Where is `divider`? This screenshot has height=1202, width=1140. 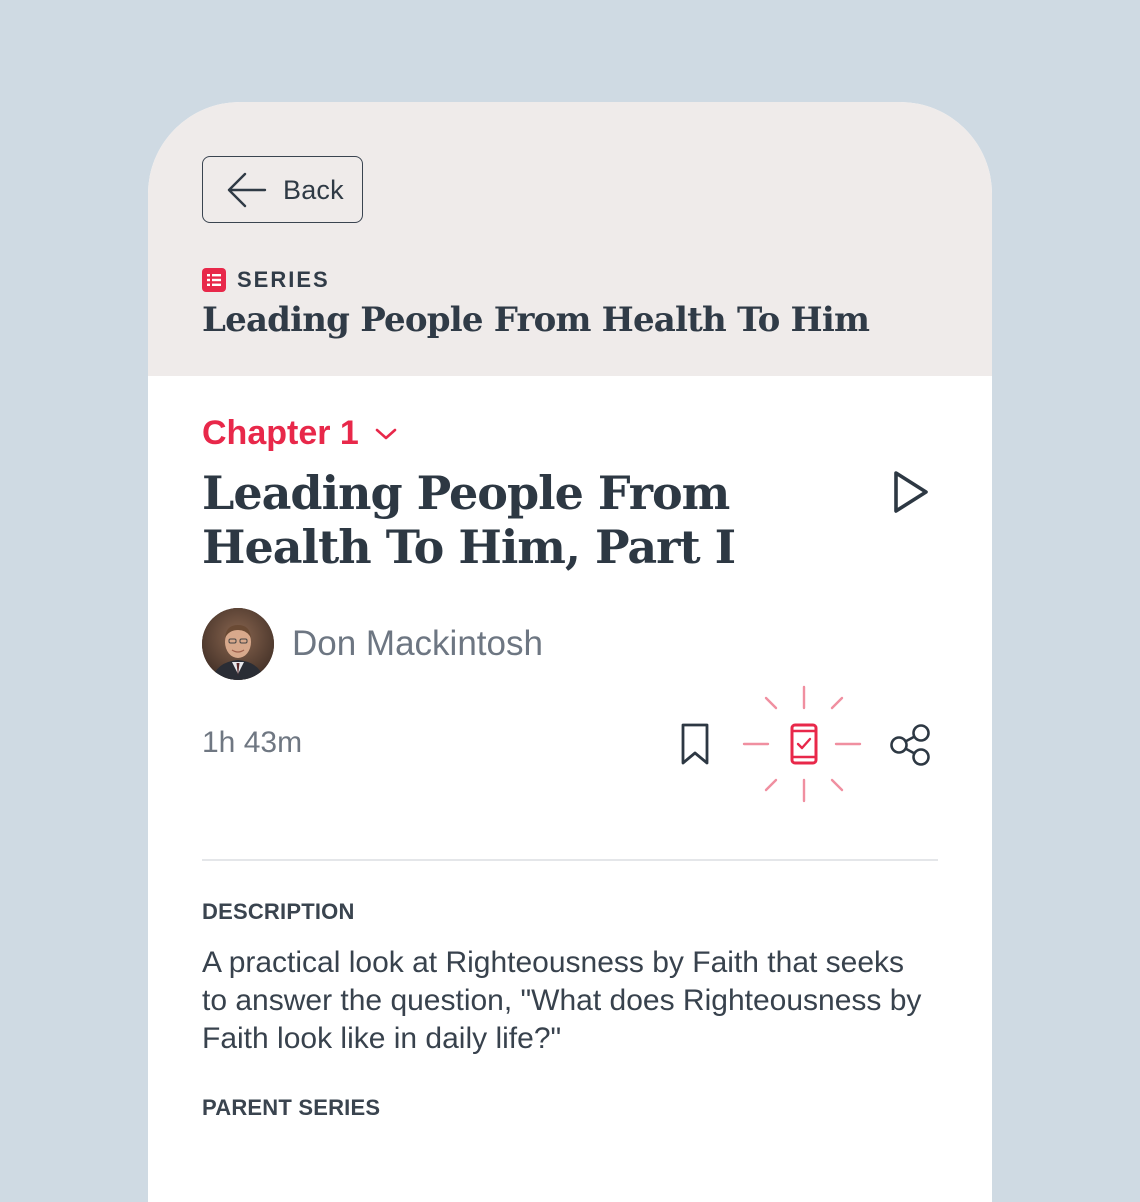 divider is located at coordinates (570, 860).